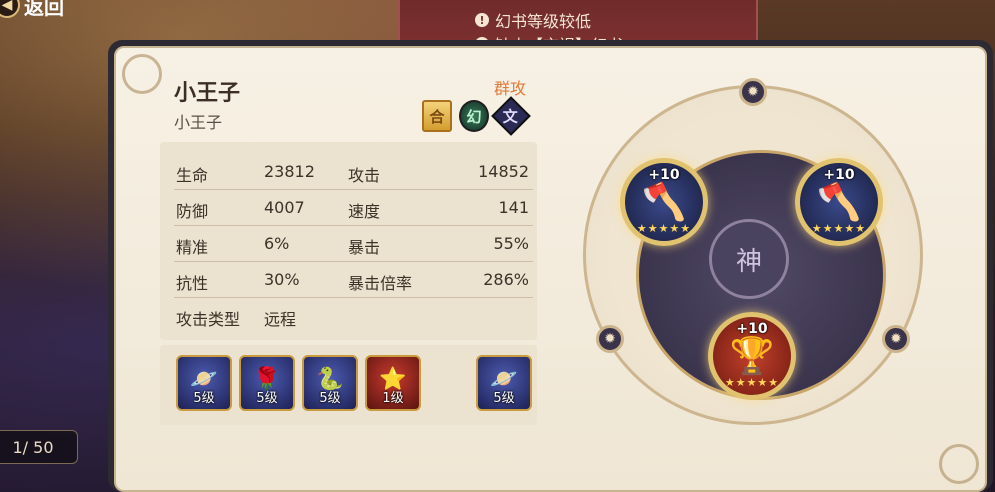 Image resolution: width=995 pixels, height=492 pixels. Describe the element at coordinates (749, 259) in the screenshot. I see `core-label: 神` at that location.